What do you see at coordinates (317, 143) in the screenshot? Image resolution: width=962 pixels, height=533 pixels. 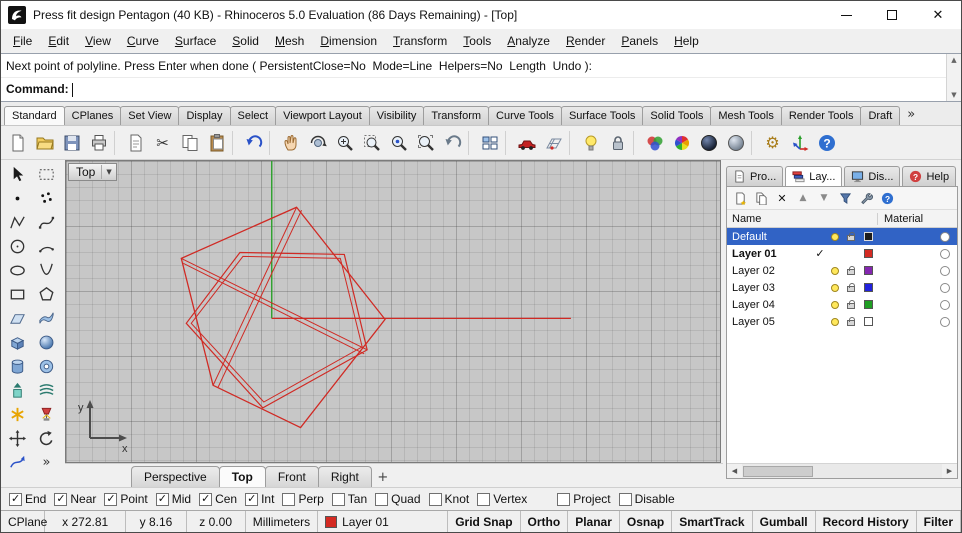 I see `rotate-view-icon` at bounding box center [317, 143].